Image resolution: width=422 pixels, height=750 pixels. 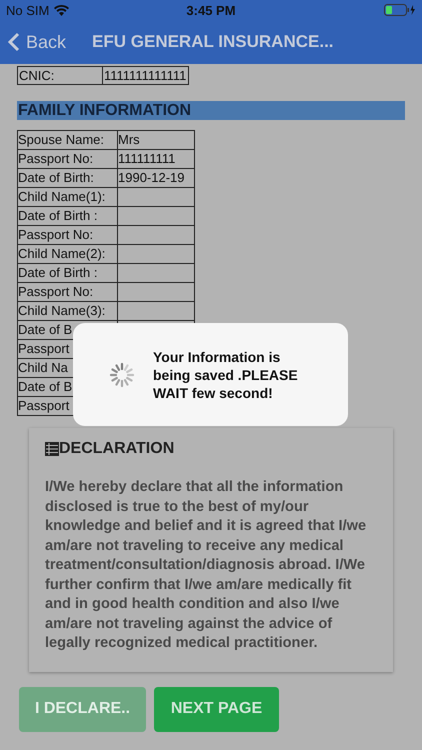 What do you see at coordinates (62, 10) in the screenshot?
I see `wifi-icon` at bounding box center [62, 10].